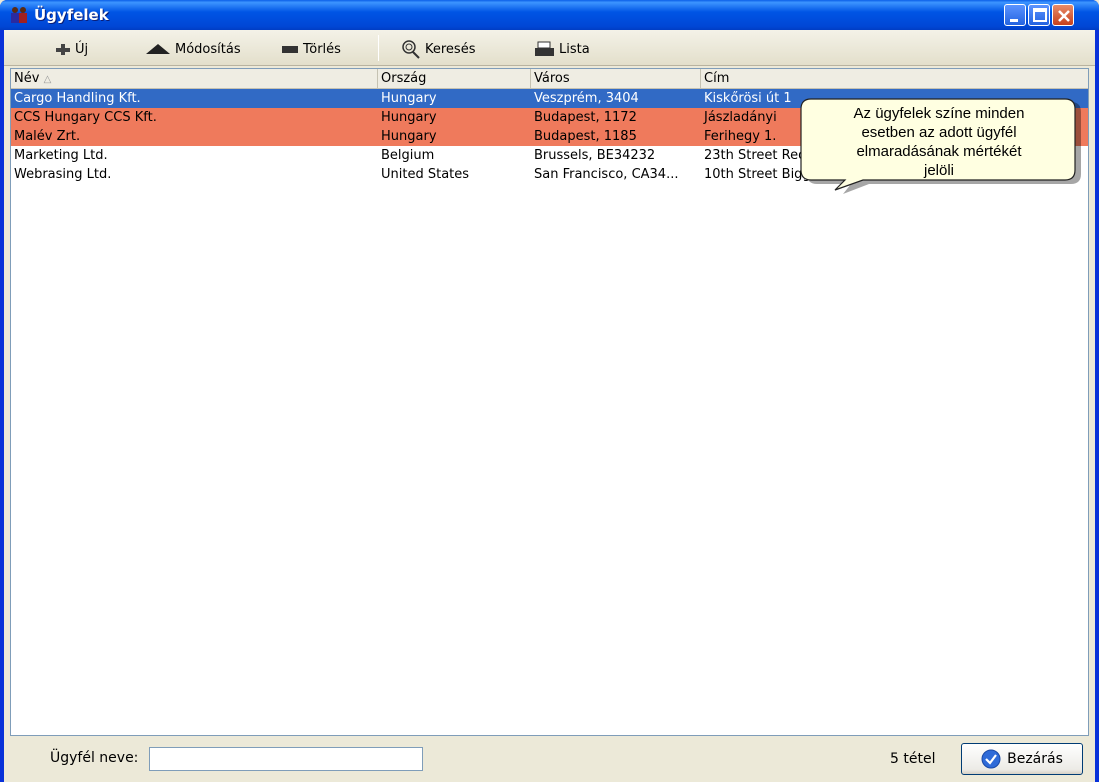 The image size is (1099, 782). I want to click on customer-name-input, so click(286, 759).